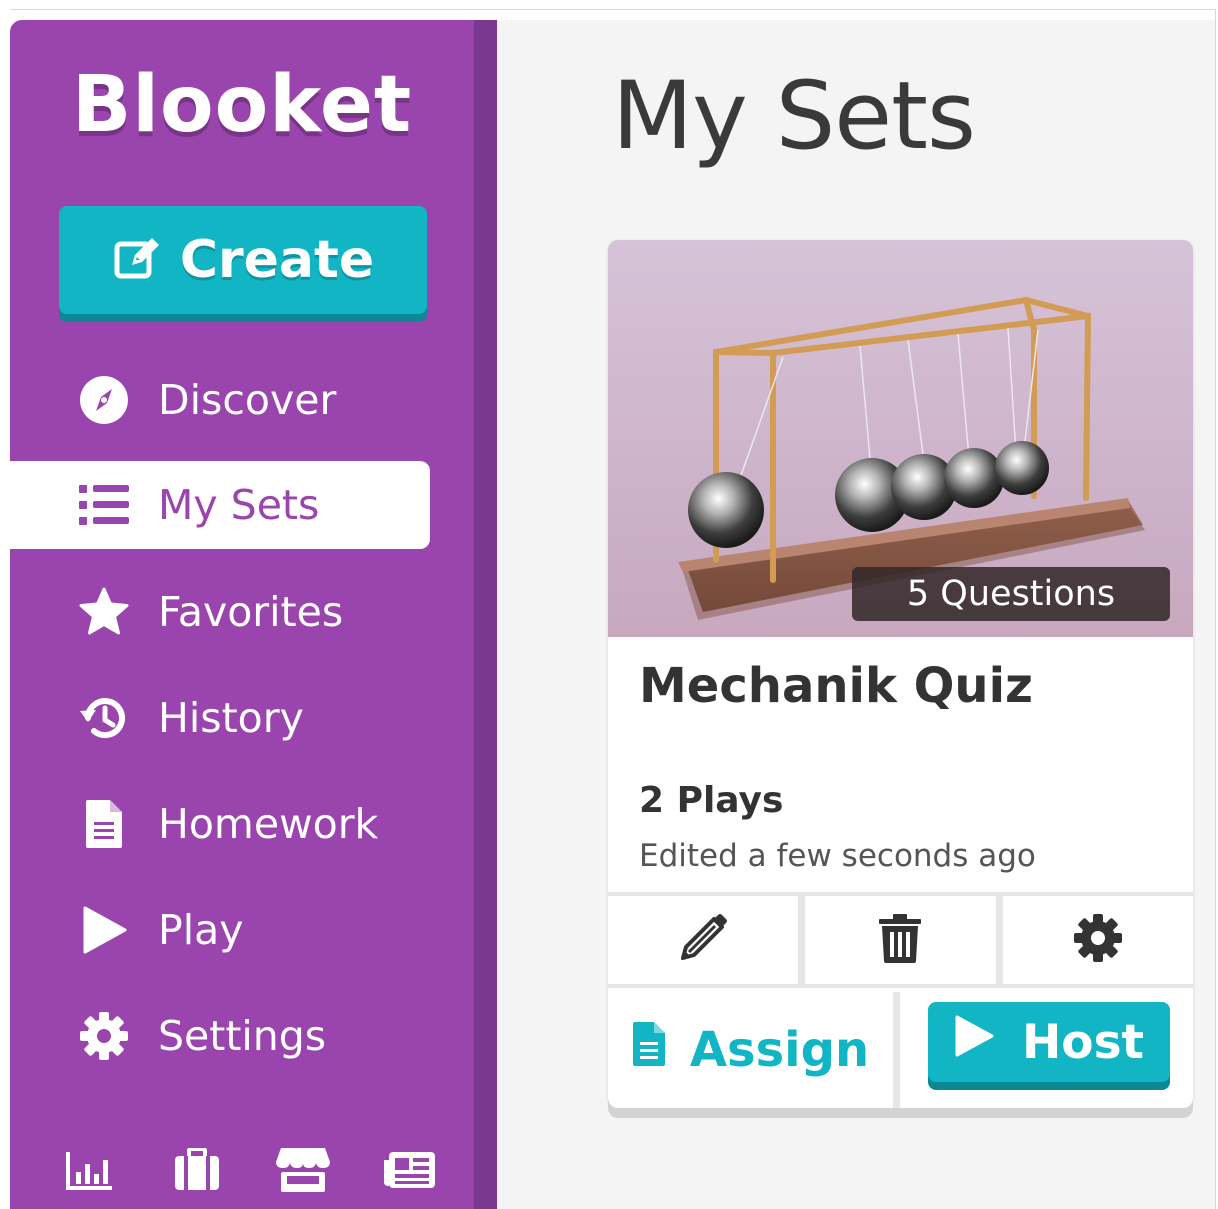  Describe the element at coordinates (251, 612) in the screenshot. I see `sidebar-item-label: Favorites` at that location.